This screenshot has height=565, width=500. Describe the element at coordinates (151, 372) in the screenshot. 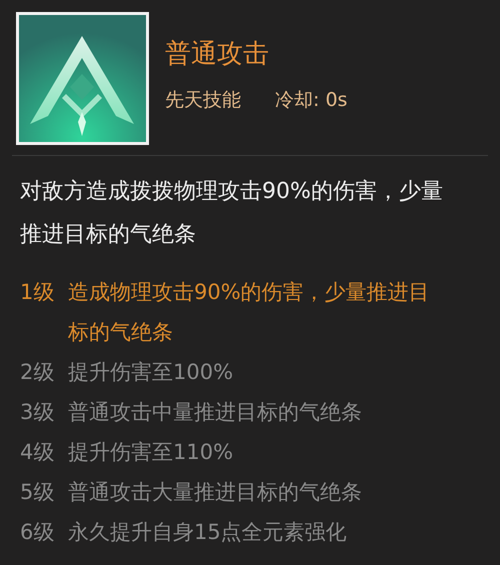

I see `level-description: 提升伤害至100%` at that location.